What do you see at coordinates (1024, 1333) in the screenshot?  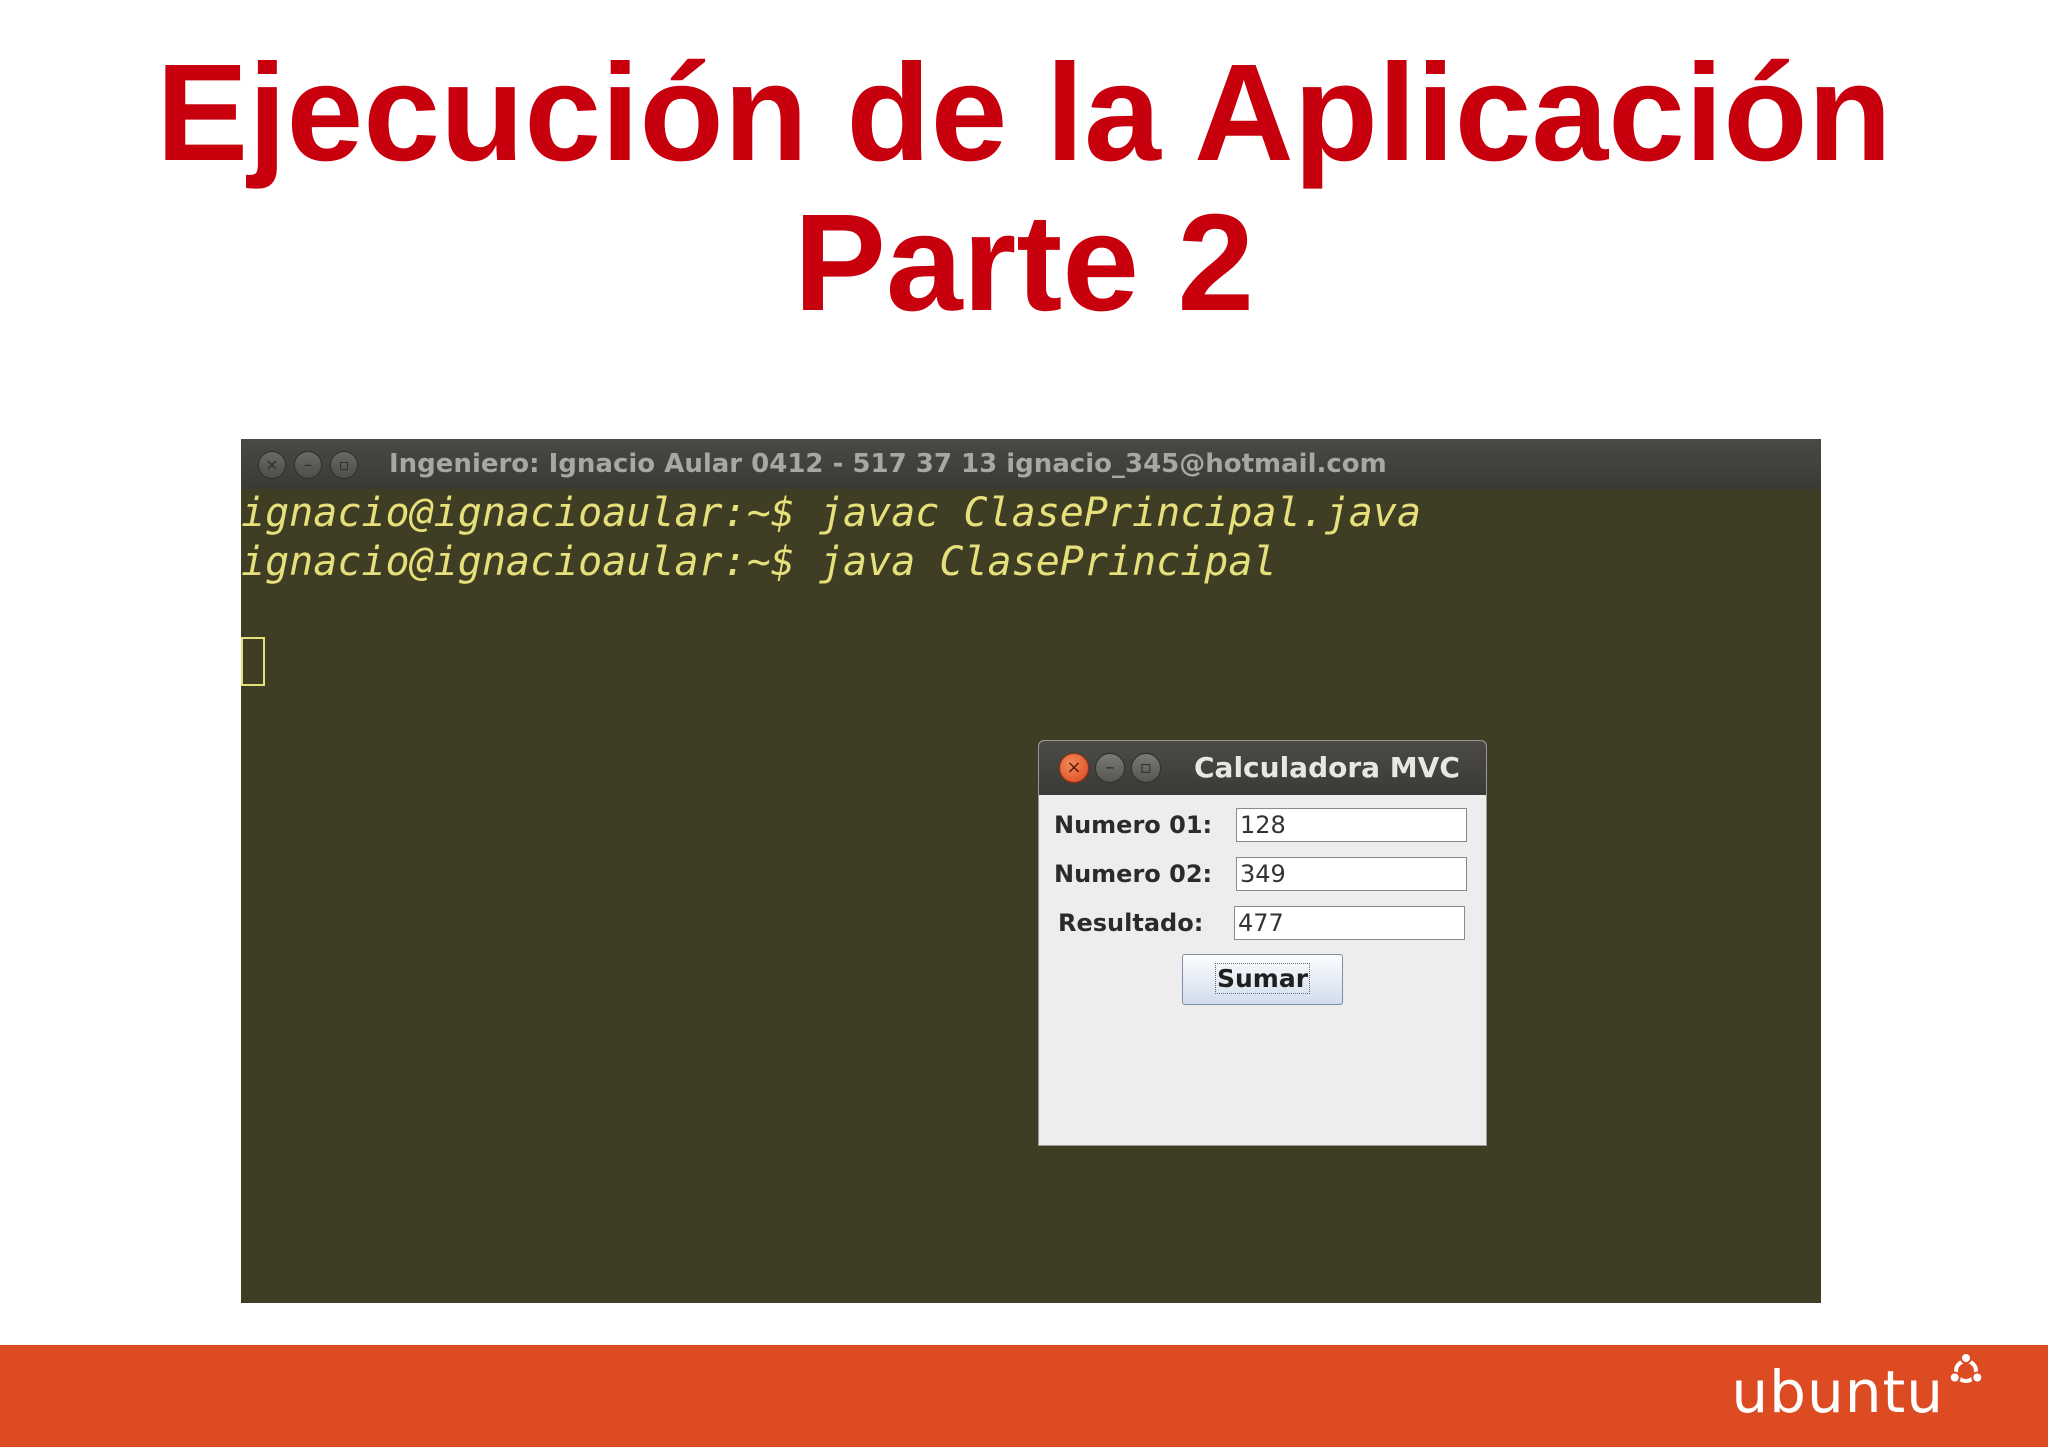 I see `footer-divider` at bounding box center [1024, 1333].